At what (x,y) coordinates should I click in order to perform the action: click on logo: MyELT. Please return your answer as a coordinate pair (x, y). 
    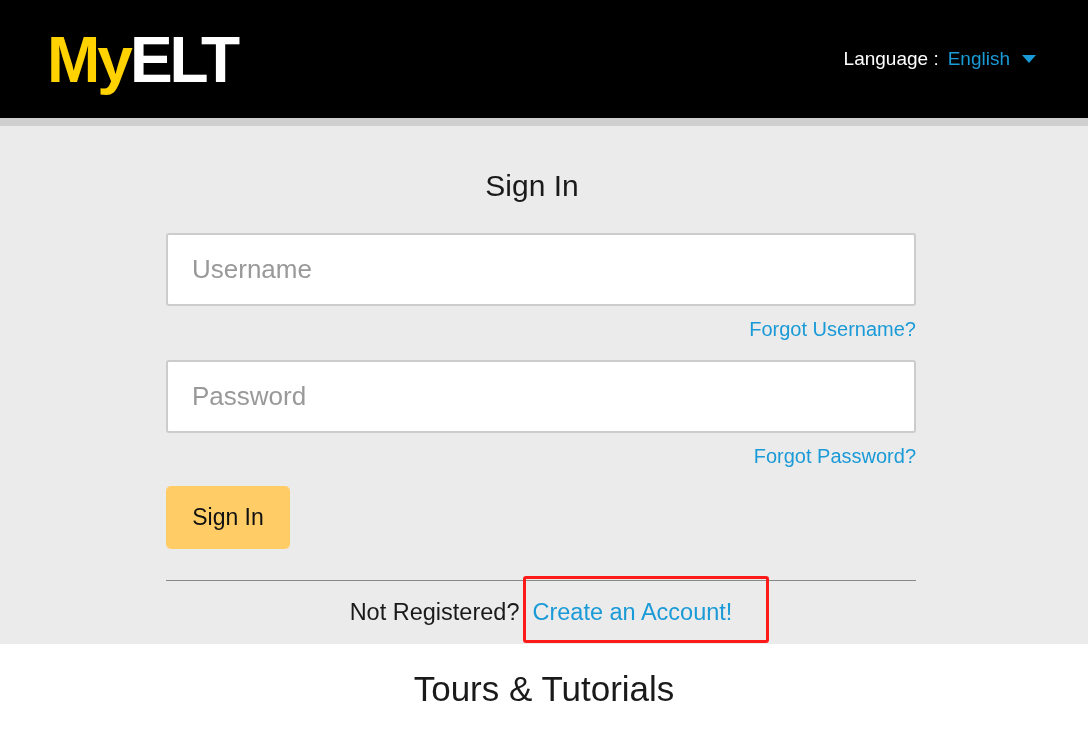
    Looking at the image, I should click on (142, 60).